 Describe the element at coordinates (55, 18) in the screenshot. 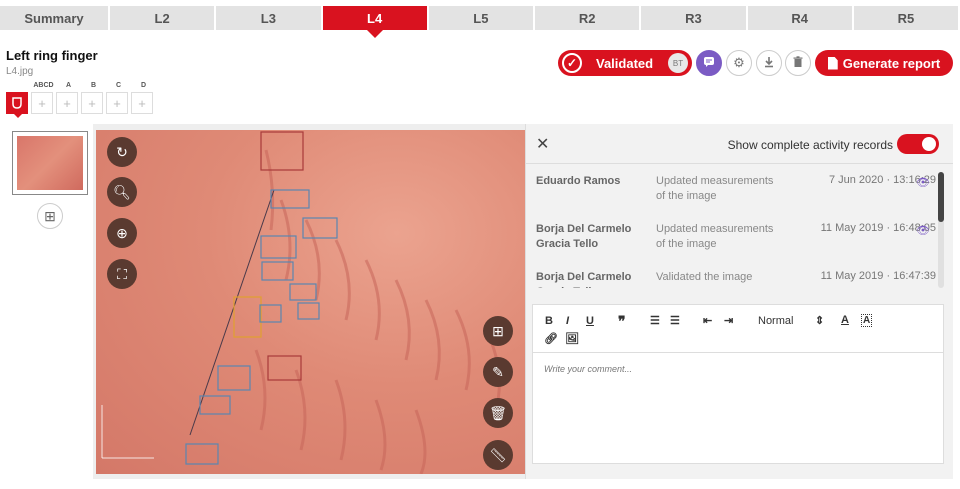

I see `tab-summary: Summary` at that location.